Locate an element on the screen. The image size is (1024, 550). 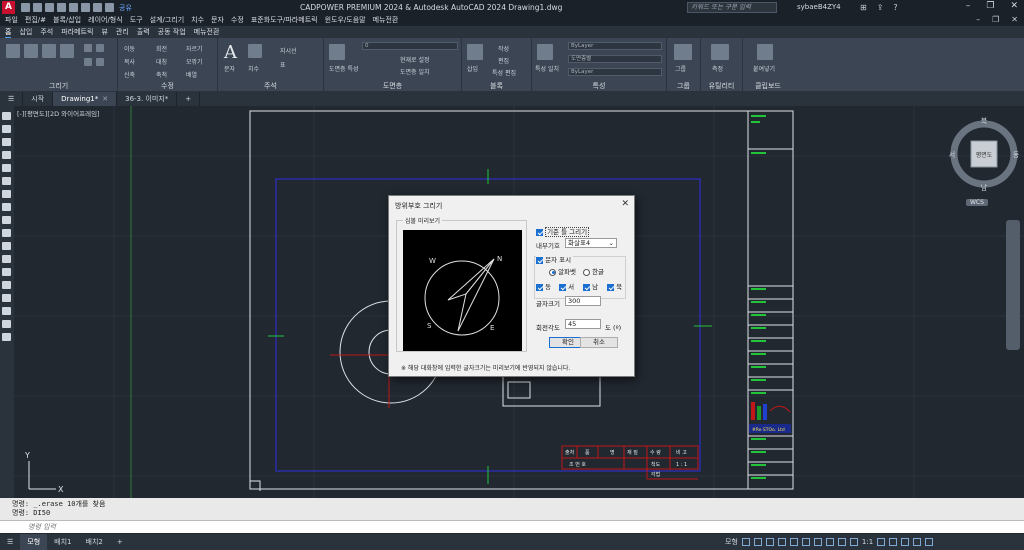
viewcube-west: 서 is located at coordinates (952, 154).